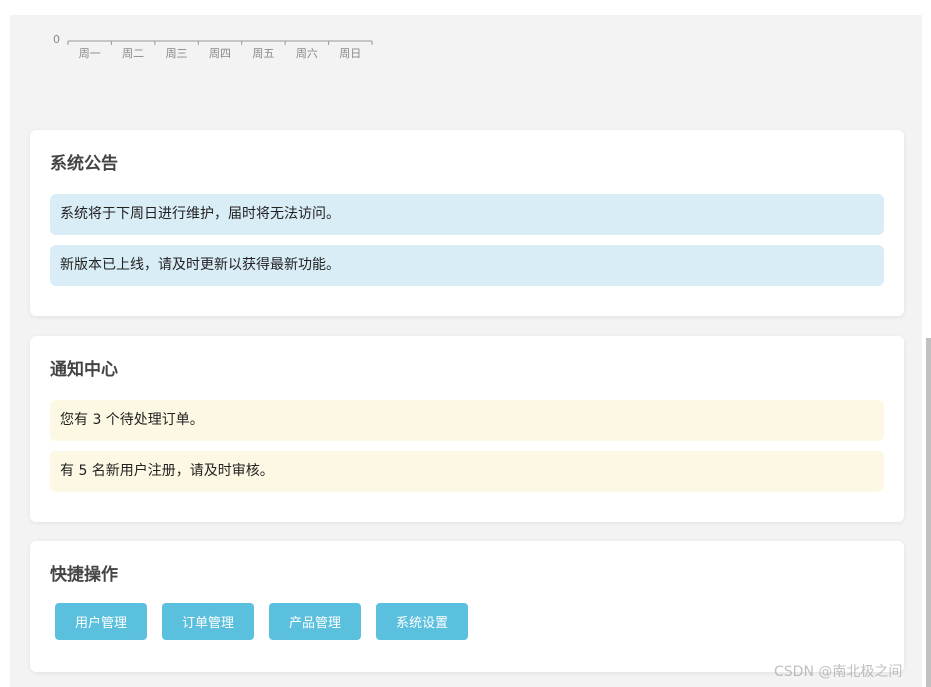 This screenshot has height=687, width=931. I want to click on announcement-item: 系统将于下周日进行维护，届时将无法访问。, so click(467, 214).